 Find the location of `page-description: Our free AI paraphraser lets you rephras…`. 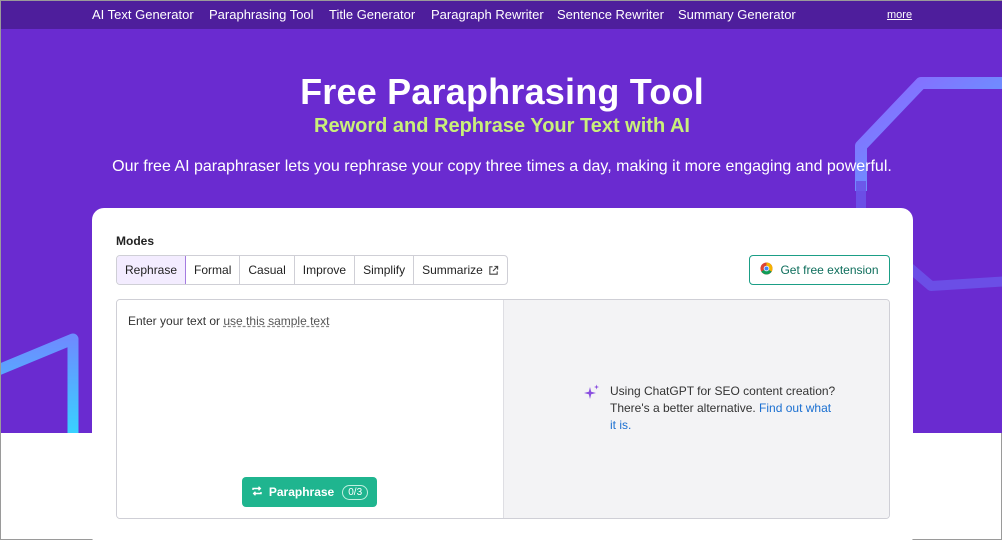

page-description: Our free AI paraphraser lets you rephras… is located at coordinates (502, 166).